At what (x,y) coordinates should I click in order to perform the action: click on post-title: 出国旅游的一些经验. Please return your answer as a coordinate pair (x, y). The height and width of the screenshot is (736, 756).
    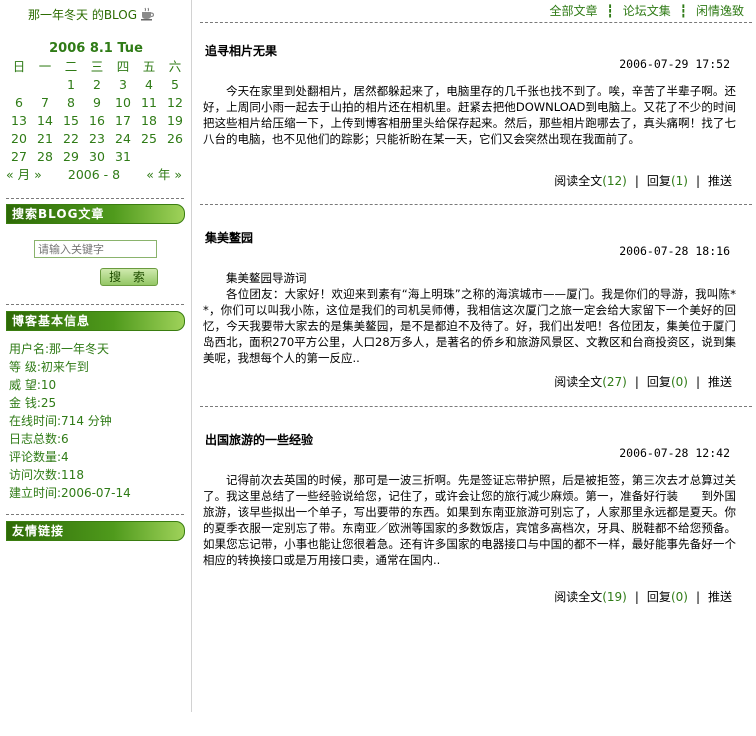
    Looking at the image, I should click on (259, 439).